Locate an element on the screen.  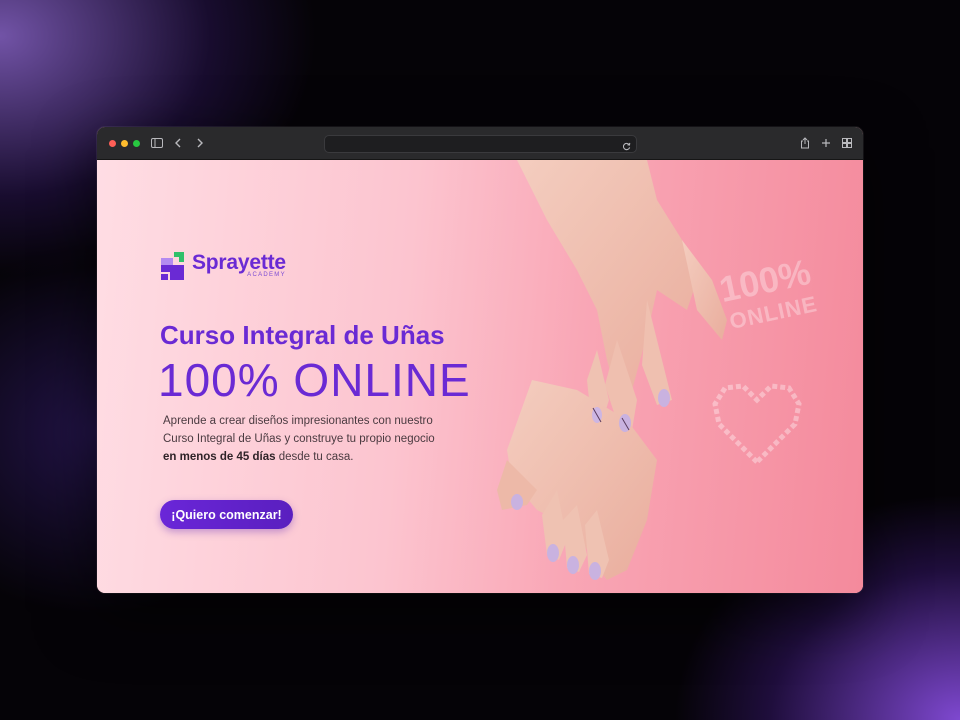
brand-logo: Sprayette ACADEMY is located at coordinates (223, 267).